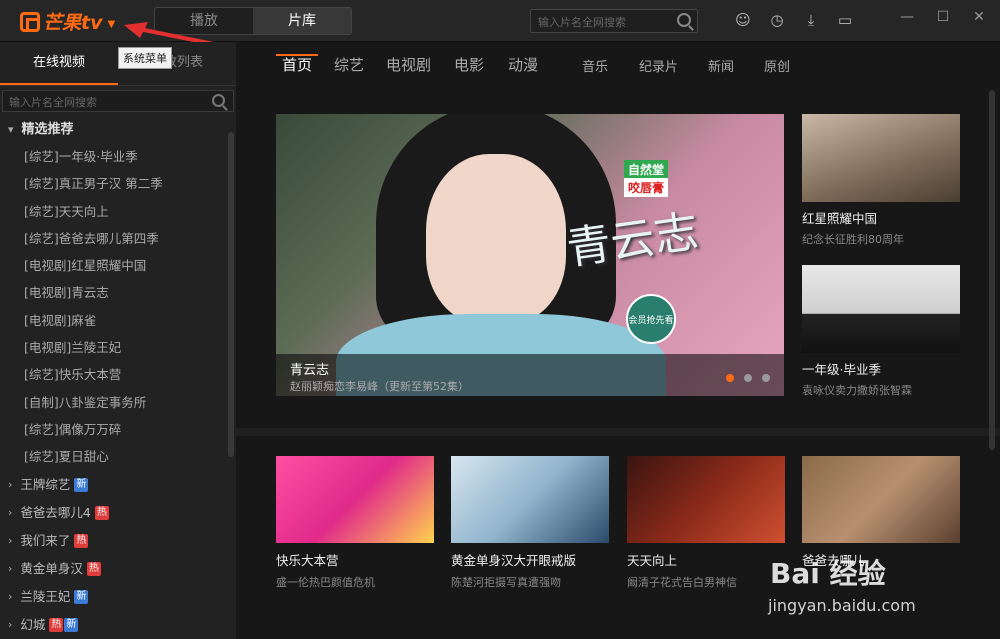  I want to click on list-item: [电视剧]红星照耀中国, so click(118, 265).